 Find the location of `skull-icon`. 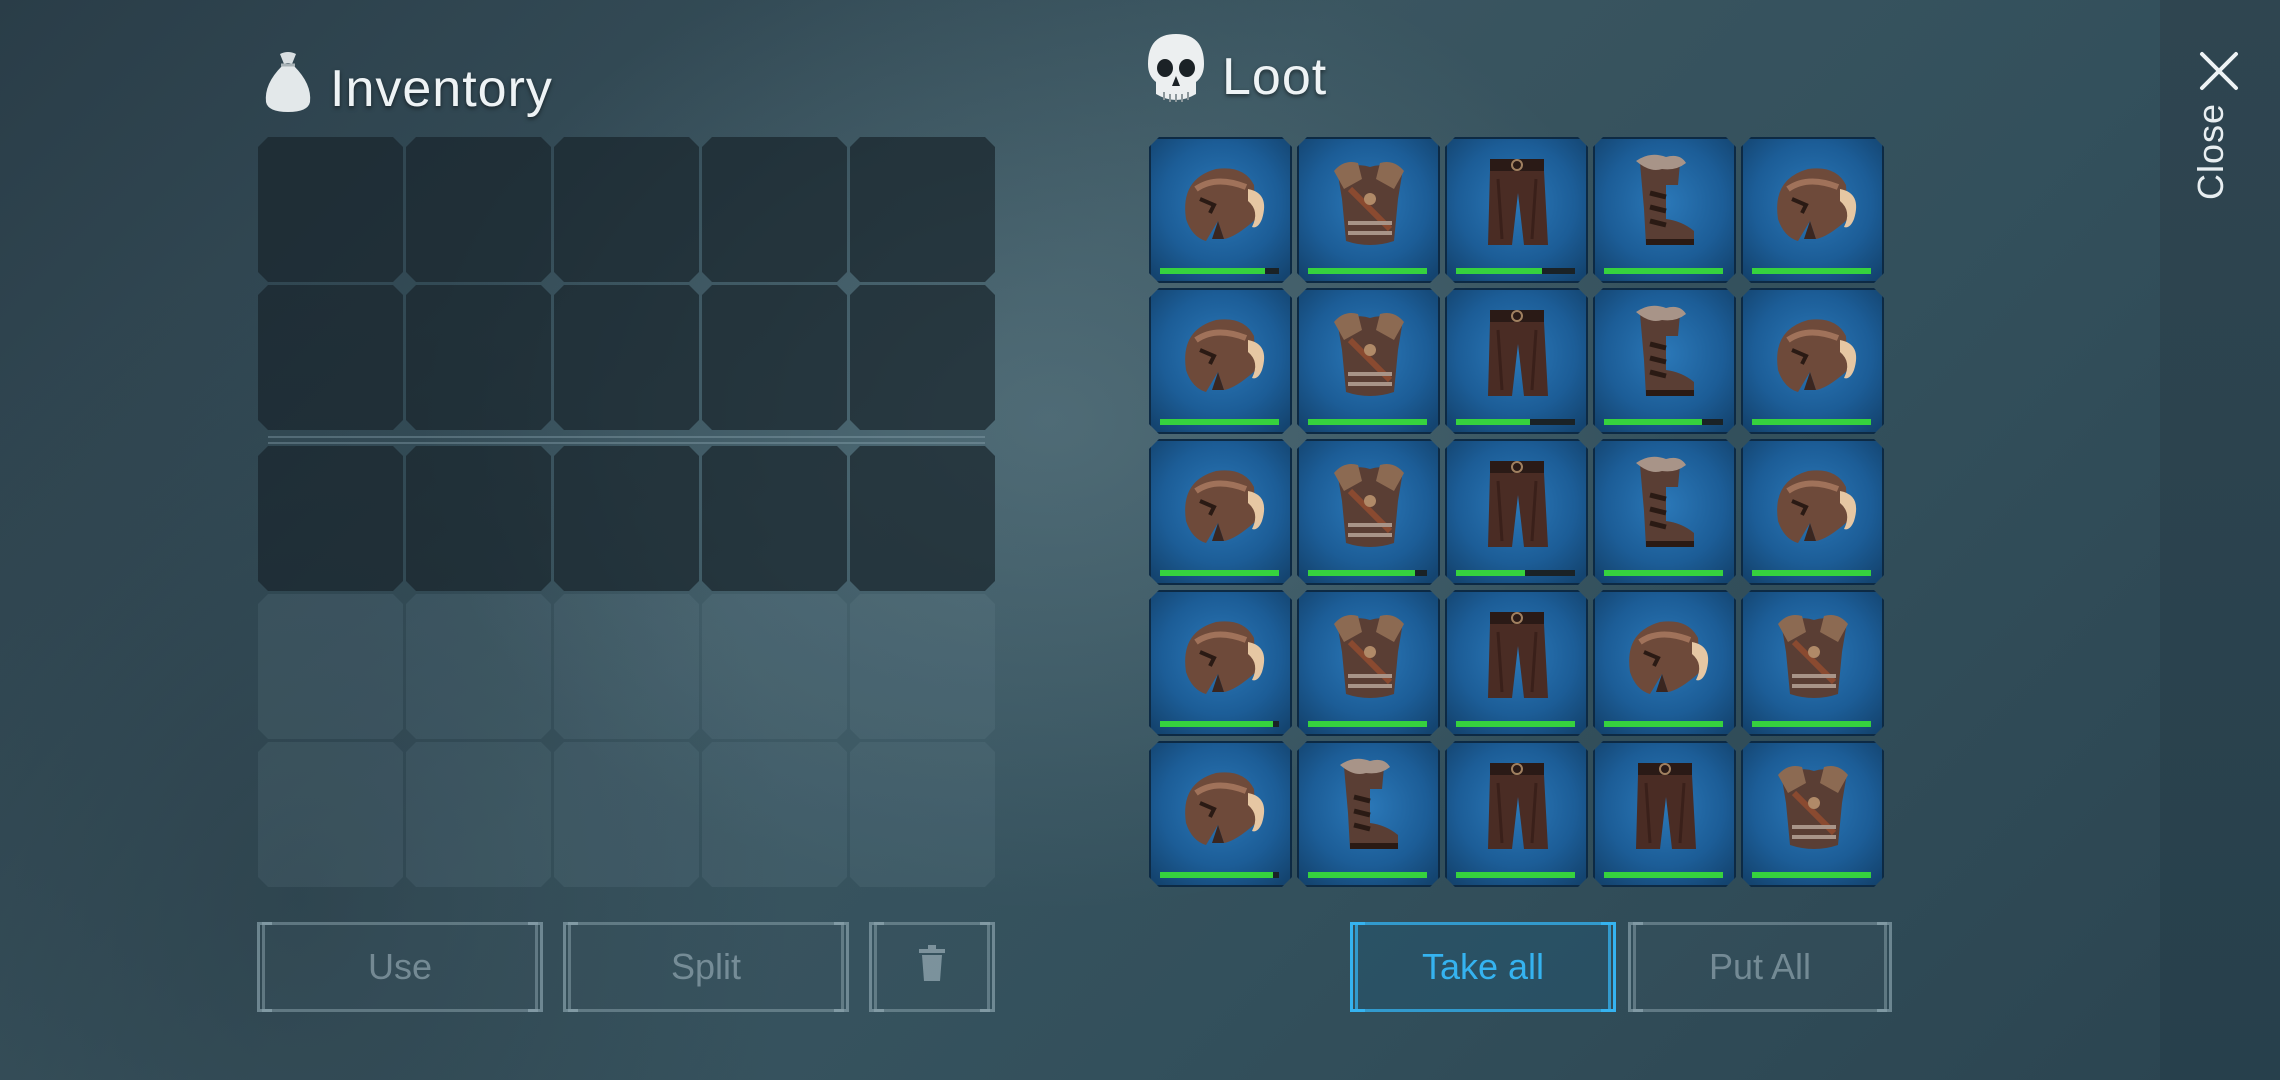

skull-icon is located at coordinates (1176, 76).